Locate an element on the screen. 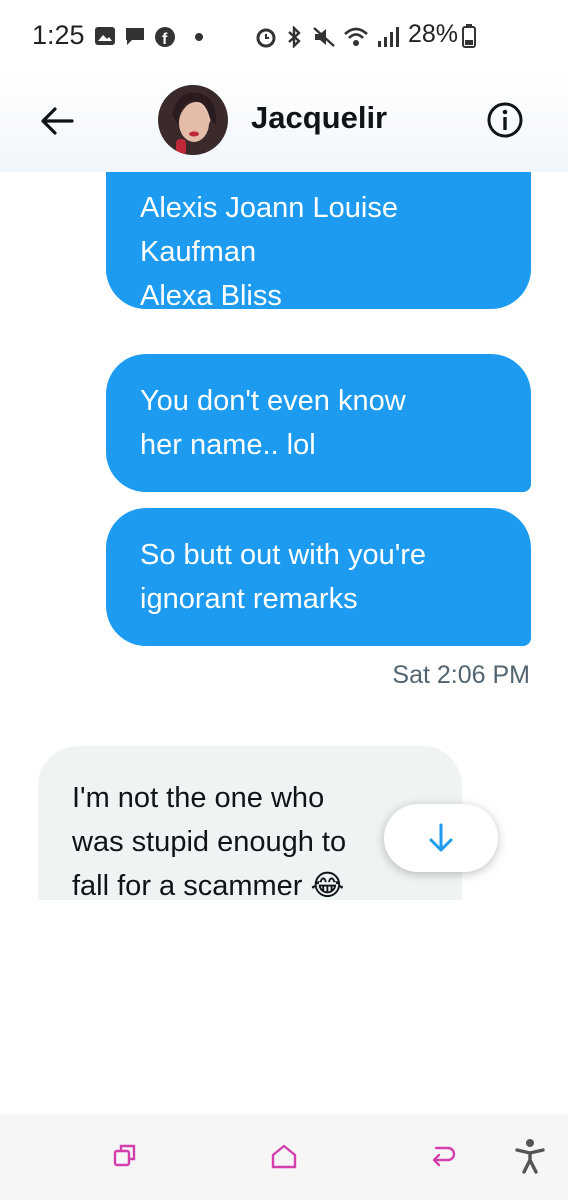 The height and width of the screenshot is (1200, 568). arrow-down-icon is located at coordinates (441, 837).